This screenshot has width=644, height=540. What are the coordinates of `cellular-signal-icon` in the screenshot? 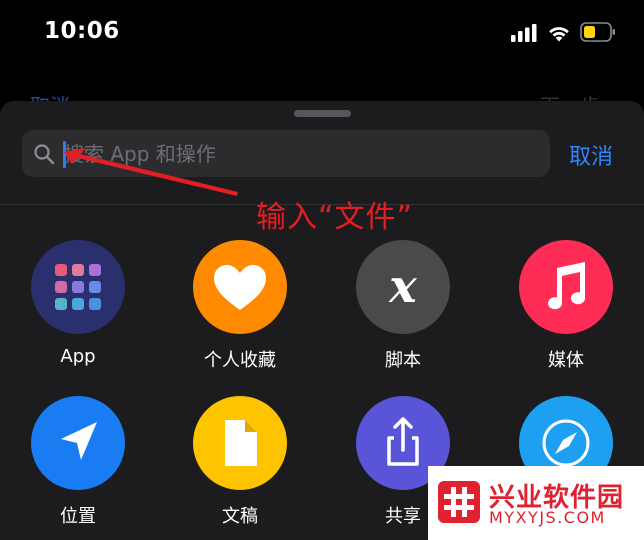 It's located at (524, 33).